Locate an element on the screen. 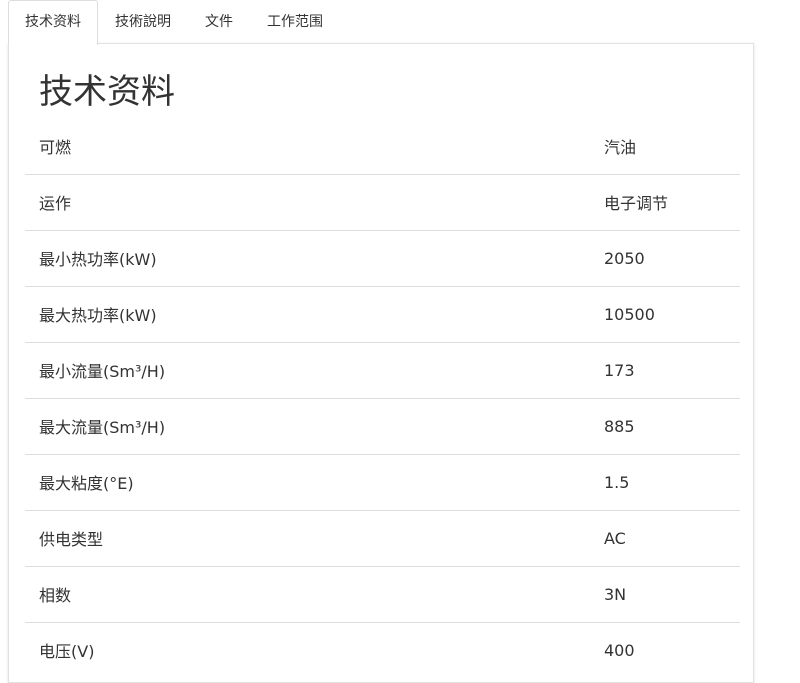  spec-value: 3N is located at coordinates (665, 594).